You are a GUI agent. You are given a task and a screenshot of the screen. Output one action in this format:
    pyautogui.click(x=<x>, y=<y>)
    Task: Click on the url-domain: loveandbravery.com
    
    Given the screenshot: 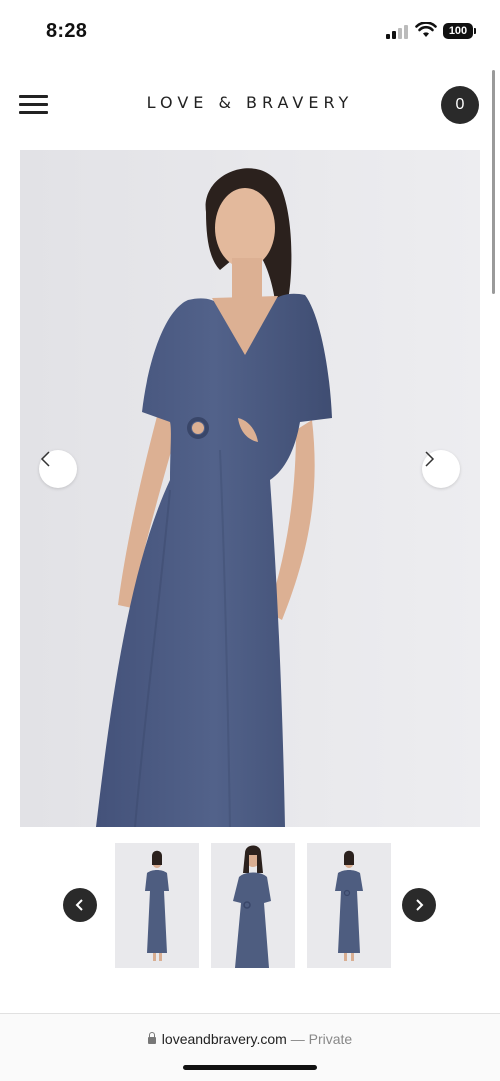 What is the action you would take?
    pyautogui.click(x=224, y=1039)
    